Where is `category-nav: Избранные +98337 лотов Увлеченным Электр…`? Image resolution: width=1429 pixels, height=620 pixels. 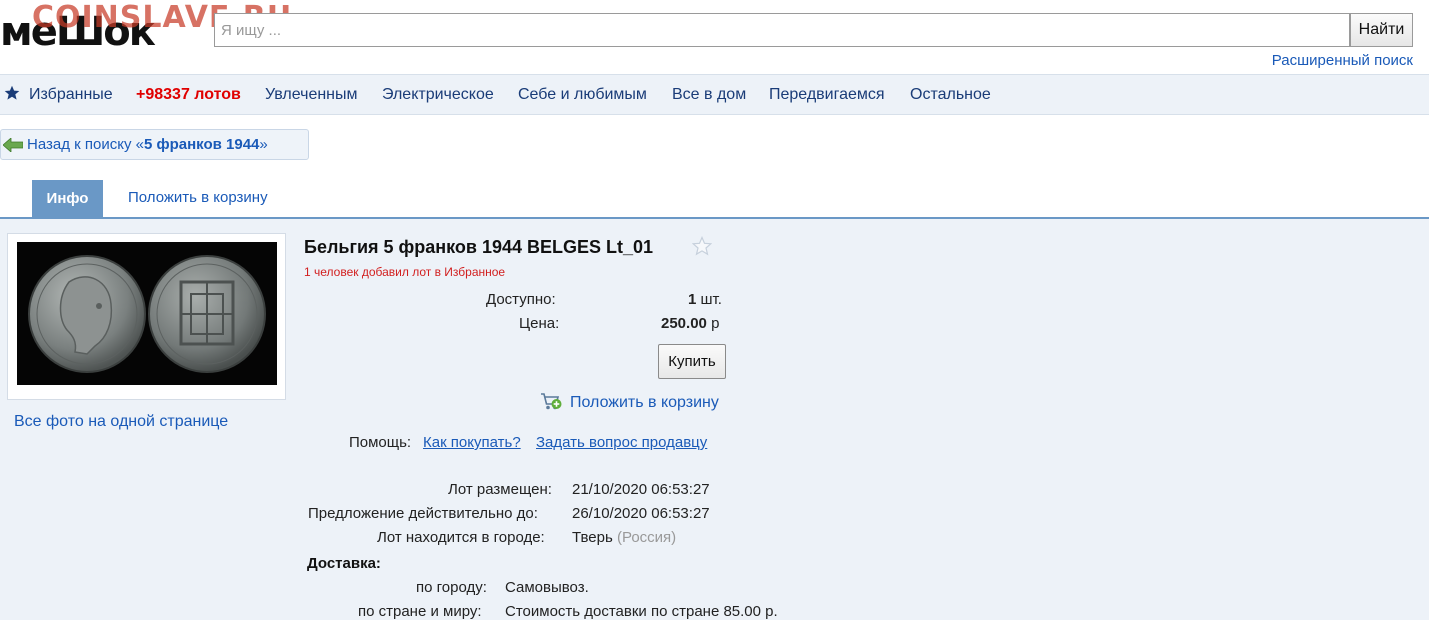 category-nav: Избранные +98337 лотов Увлеченным Электр… is located at coordinates (714, 94).